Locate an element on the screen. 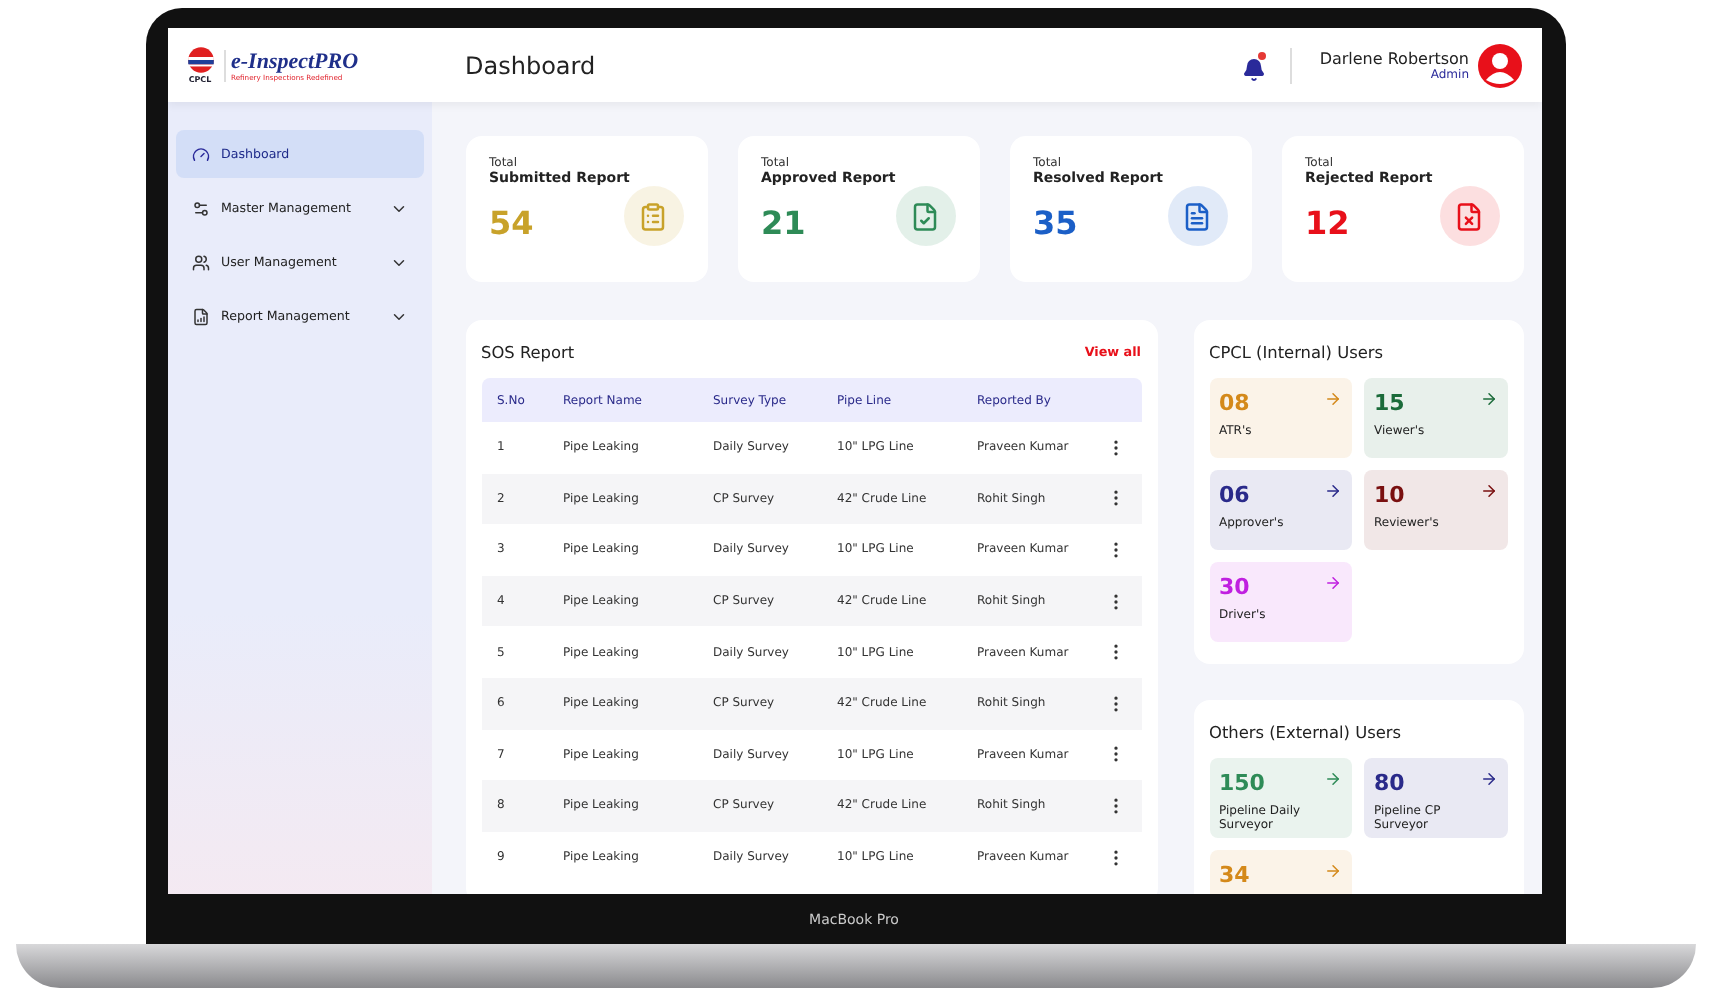 The image size is (1710, 1000). notification-button is located at coordinates (1253, 65).